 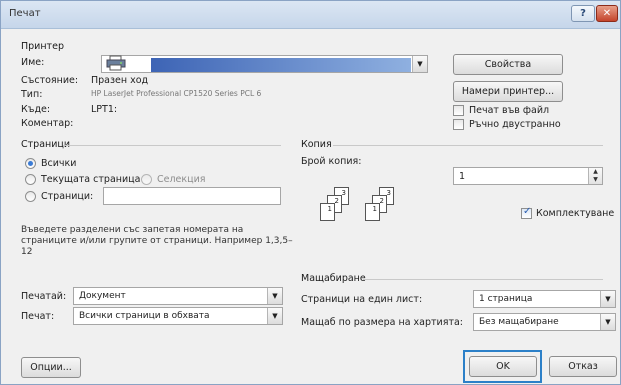 What do you see at coordinates (120, 80) in the screenshot?
I see `status-value: Празен ход` at bounding box center [120, 80].